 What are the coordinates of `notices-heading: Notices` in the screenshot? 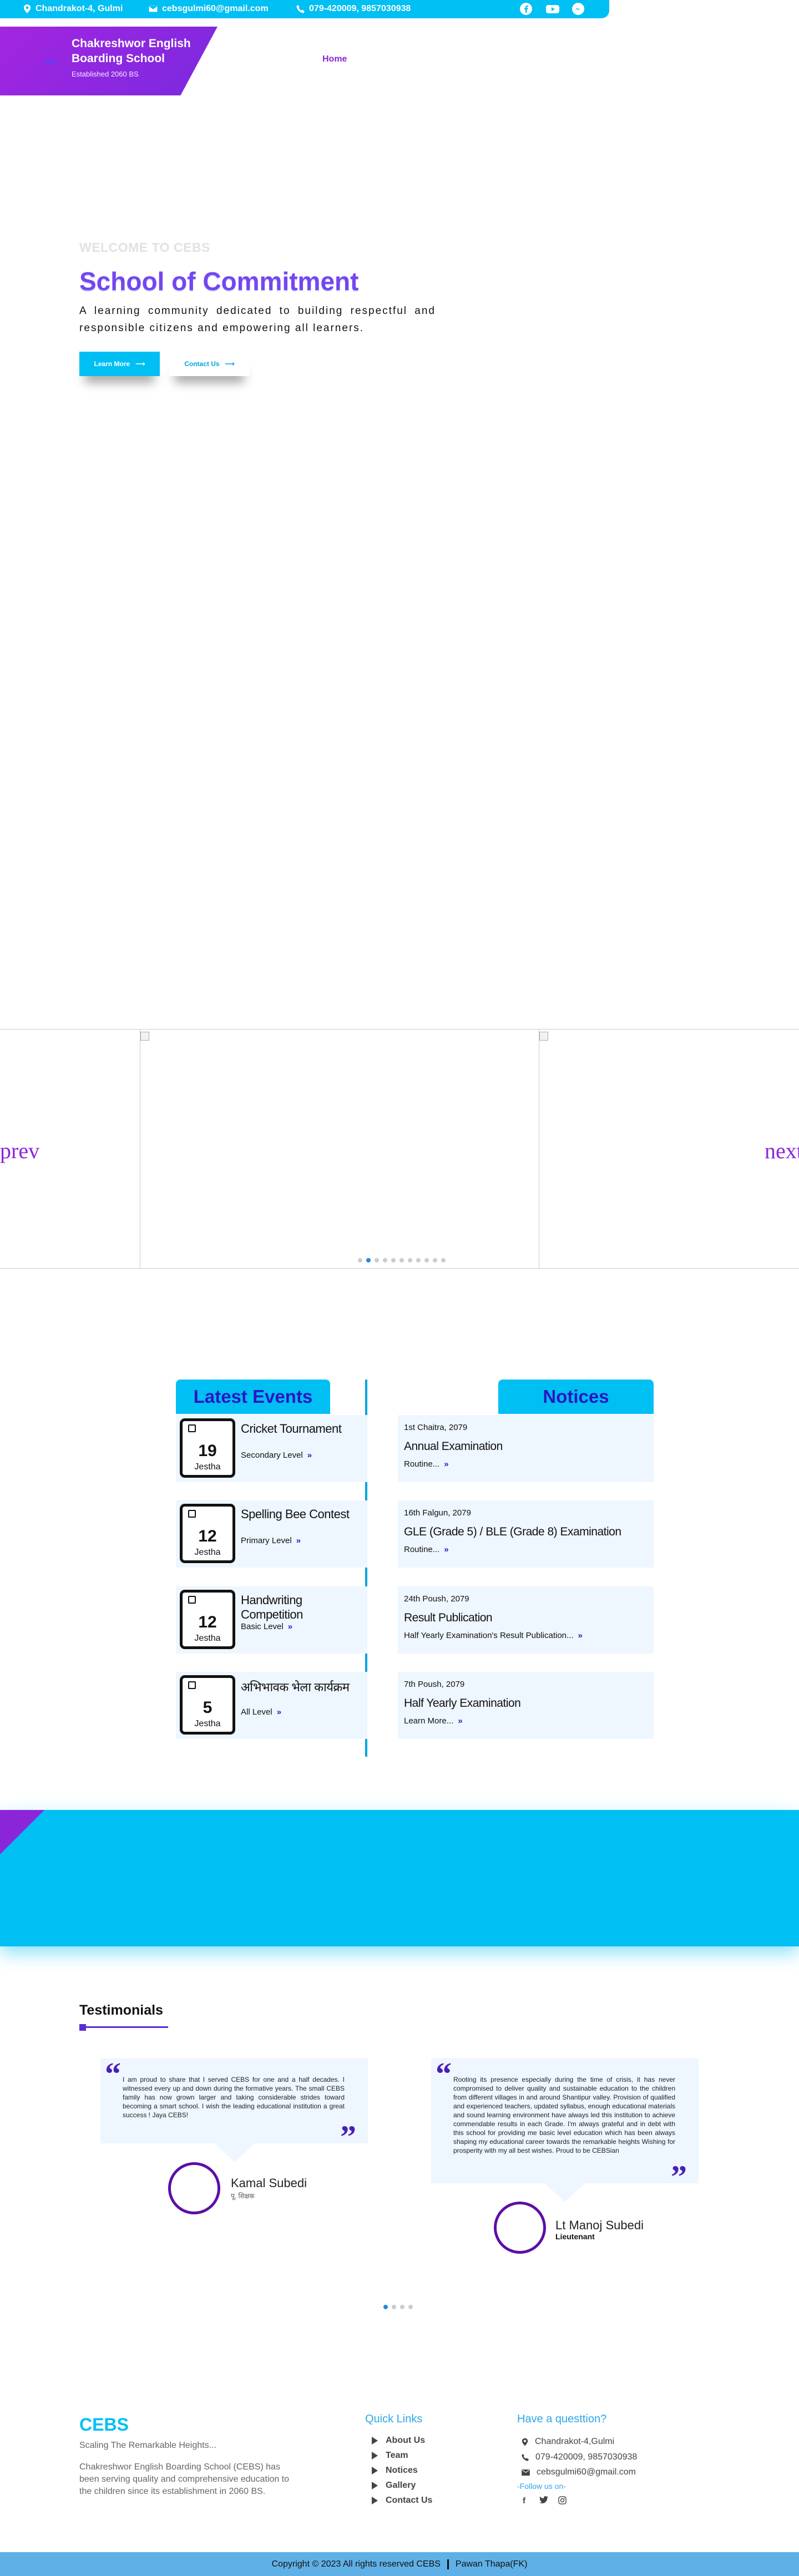 It's located at (576, 1397).